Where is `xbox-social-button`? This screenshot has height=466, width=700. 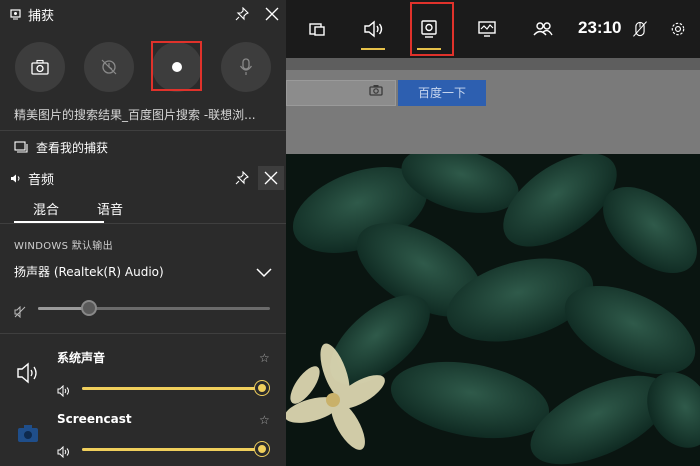
xbox-social-button is located at coordinates (543, 29).